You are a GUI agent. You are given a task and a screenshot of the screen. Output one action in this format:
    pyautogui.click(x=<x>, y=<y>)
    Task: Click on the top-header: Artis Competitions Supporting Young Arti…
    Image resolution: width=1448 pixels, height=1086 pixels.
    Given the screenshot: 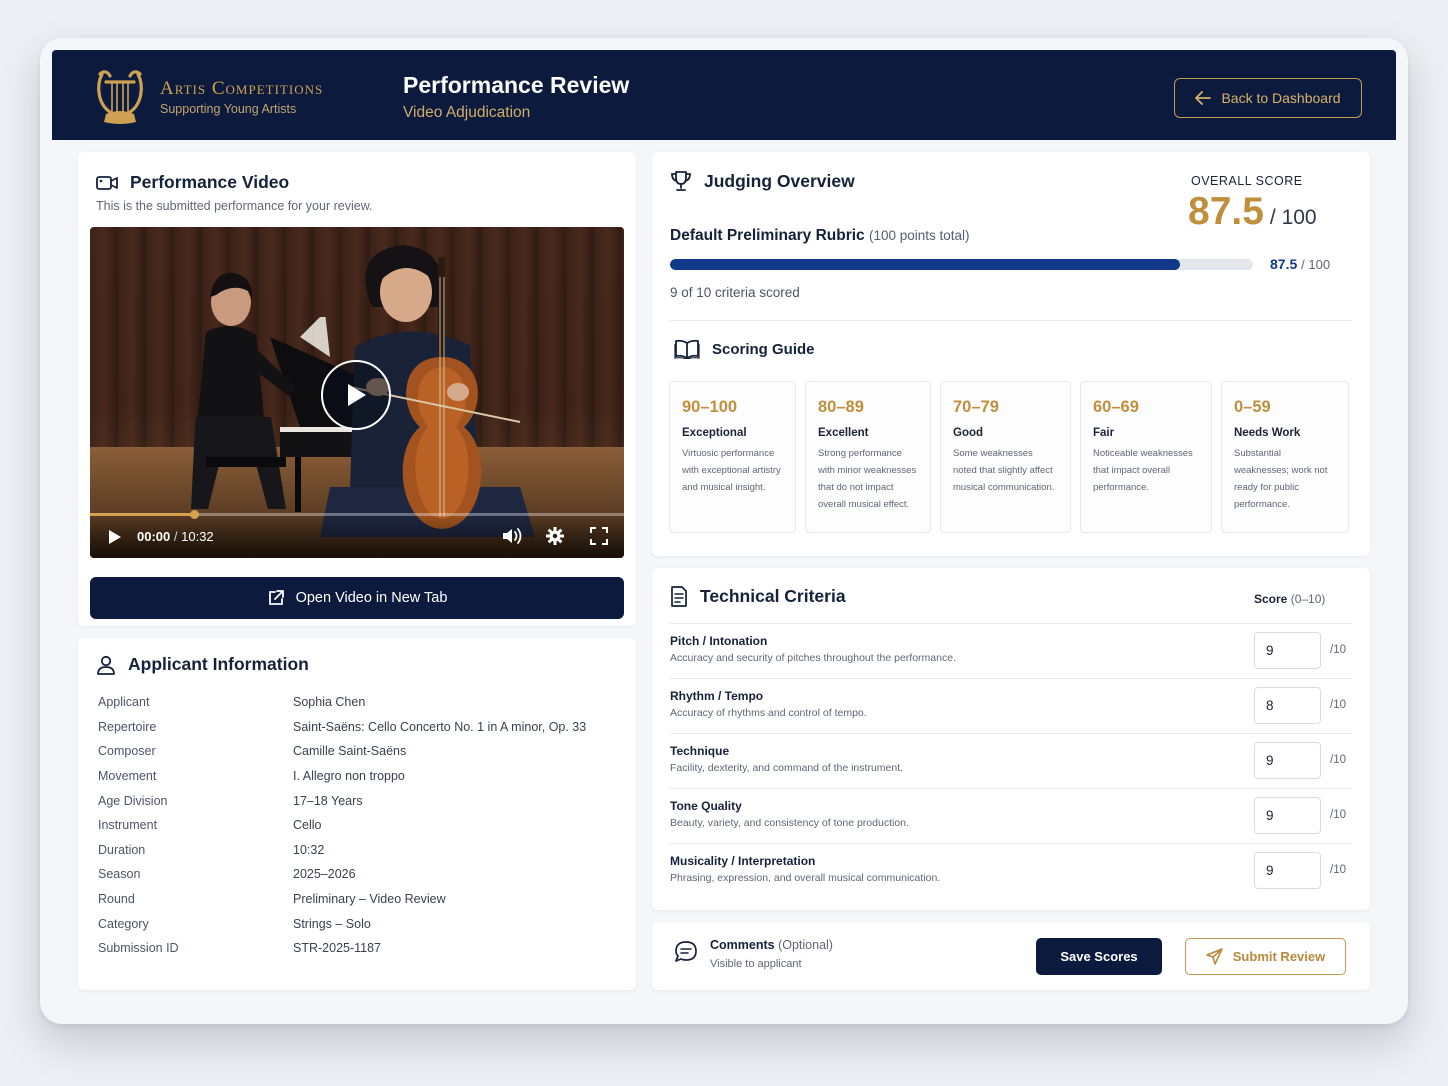 What is the action you would take?
    pyautogui.click(x=724, y=95)
    